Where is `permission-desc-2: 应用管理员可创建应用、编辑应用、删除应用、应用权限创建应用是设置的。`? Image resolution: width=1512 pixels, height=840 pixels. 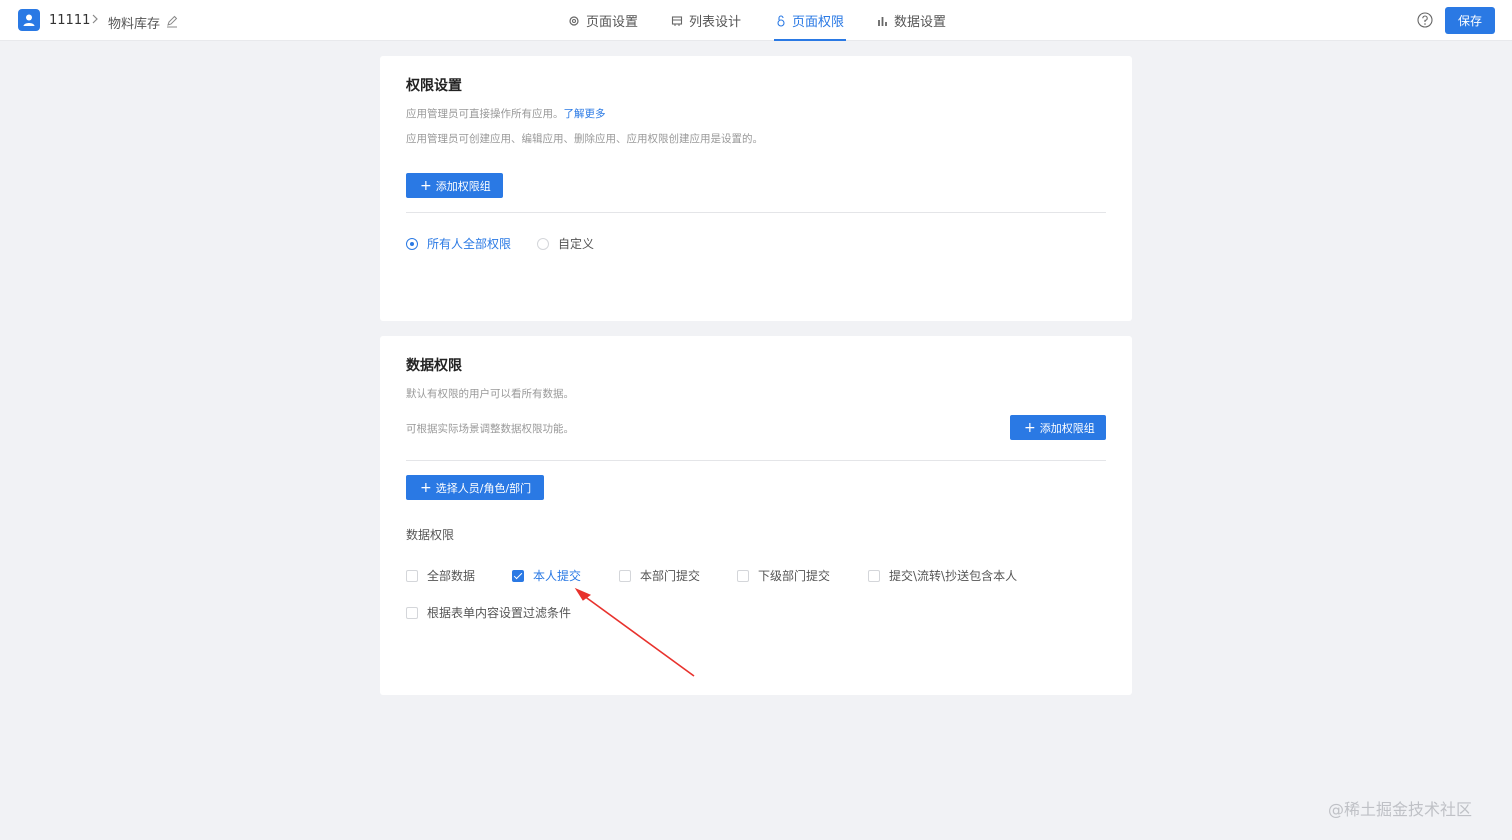
permission-desc-2: 应用管理员可创建应用、编辑应用、删除应用、应用权限创建应用是设置的。 is located at coordinates (584, 139).